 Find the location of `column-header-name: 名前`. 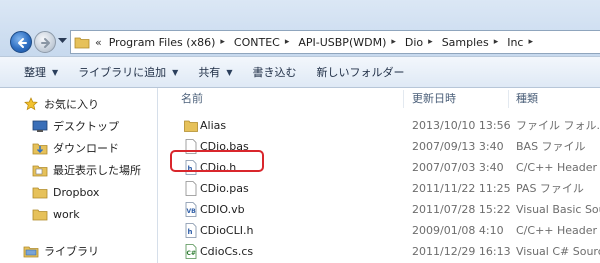

column-header-name: 名前 is located at coordinates (192, 99).